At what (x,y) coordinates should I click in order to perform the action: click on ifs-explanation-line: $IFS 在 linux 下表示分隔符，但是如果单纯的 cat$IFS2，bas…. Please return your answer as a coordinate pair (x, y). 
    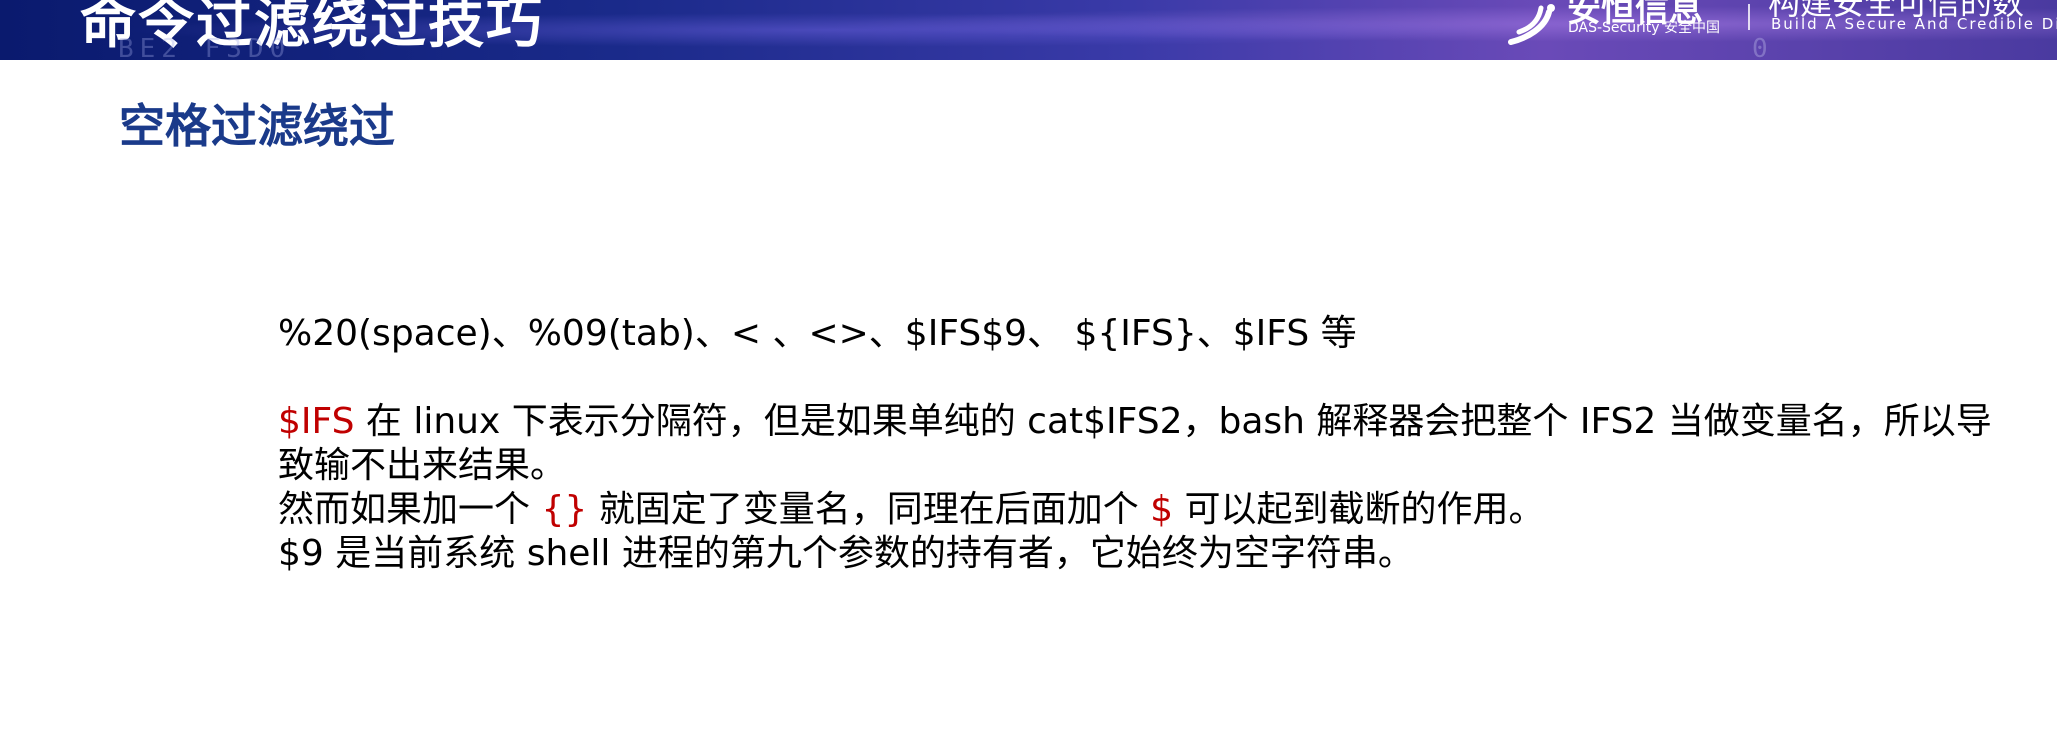
    Looking at the image, I should click on (1138, 444).